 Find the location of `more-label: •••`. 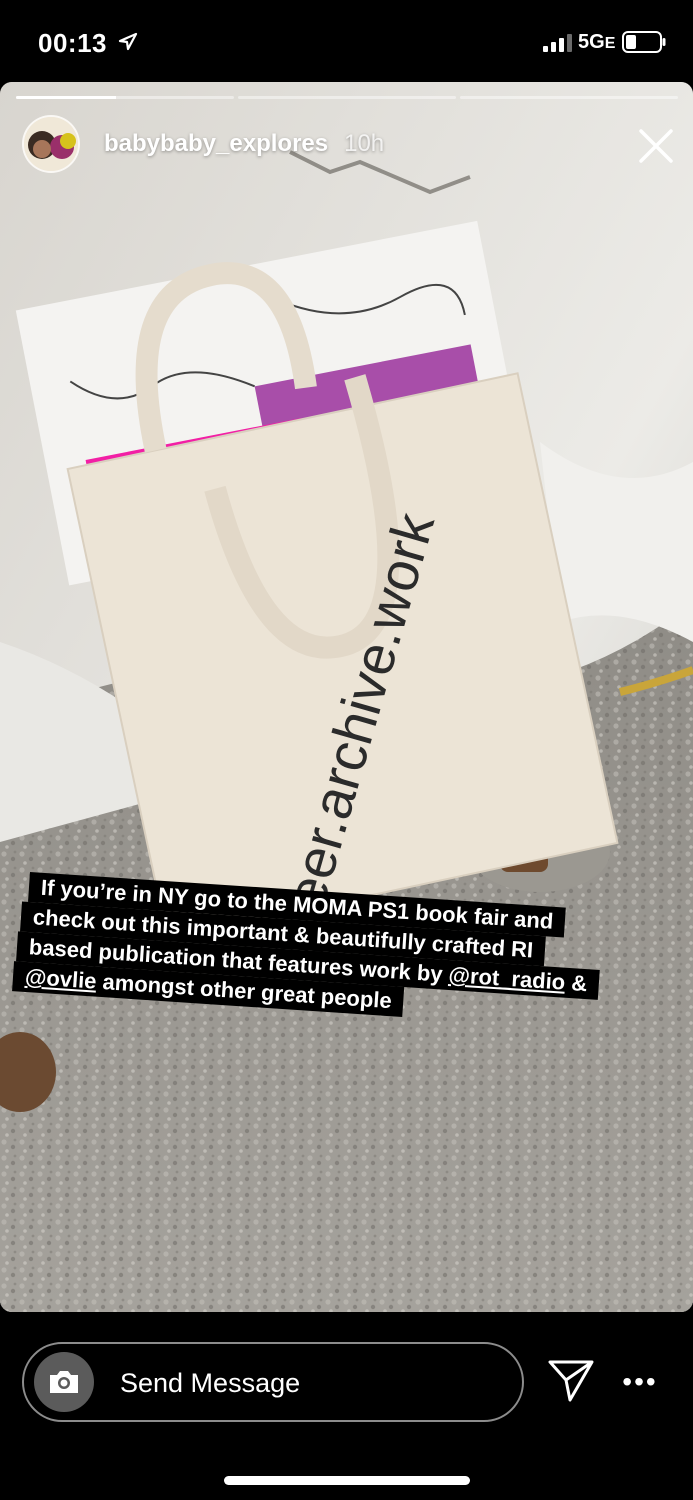

more-label: ••• is located at coordinates (640, 1381).